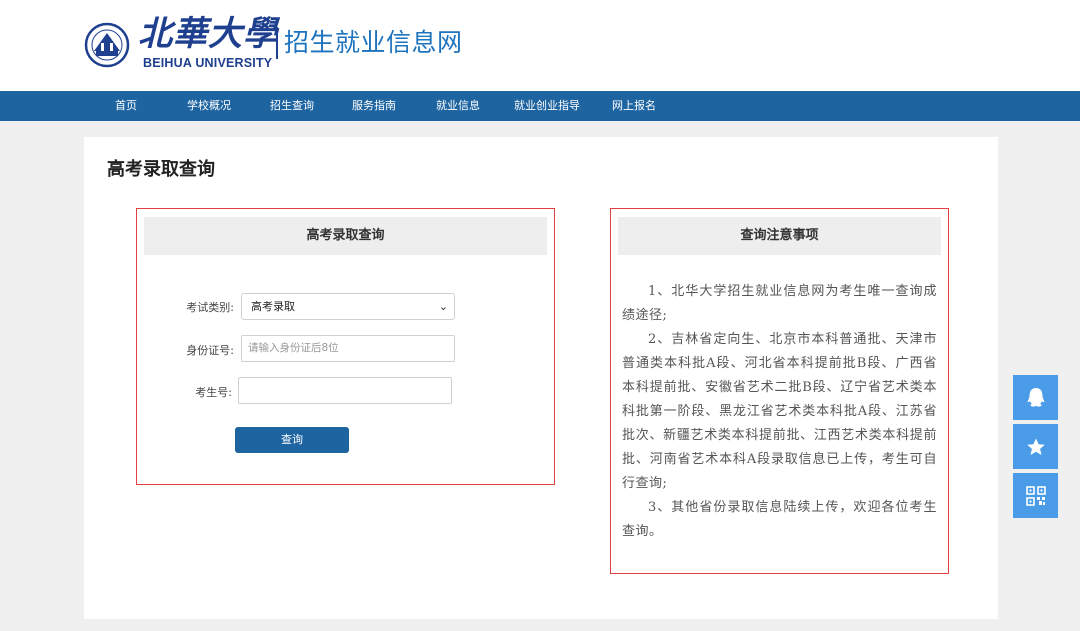 Image resolution: width=1080 pixels, height=631 pixels. Describe the element at coordinates (273, 306) in the screenshot. I see `exam-type-selected-value: 高考录取` at that location.